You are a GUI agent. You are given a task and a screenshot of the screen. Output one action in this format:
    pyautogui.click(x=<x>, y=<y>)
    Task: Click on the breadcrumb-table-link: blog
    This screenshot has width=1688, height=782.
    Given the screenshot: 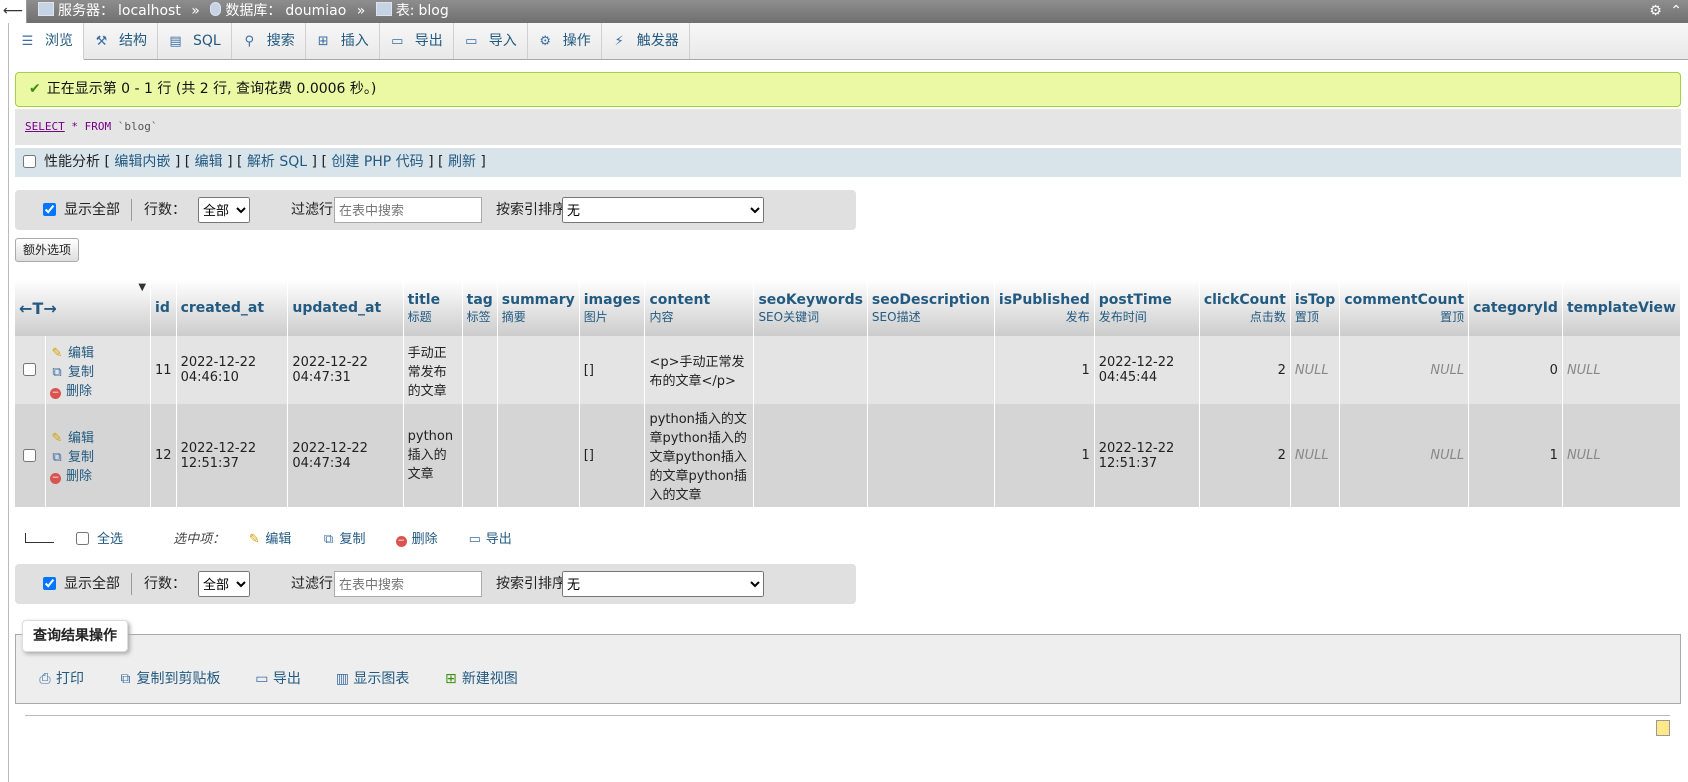 What is the action you would take?
    pyautogui.click(x=434, y=11)
    